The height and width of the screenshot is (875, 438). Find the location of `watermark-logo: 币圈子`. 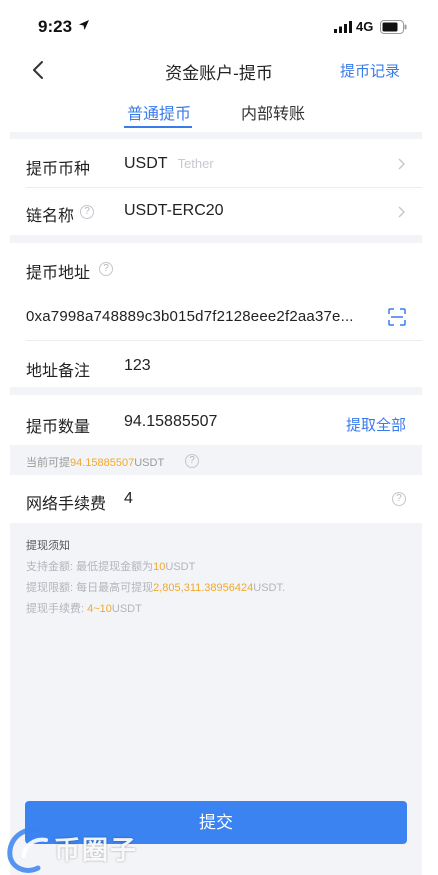

watermark-logo: 币圈子 is located at coordinates (77, 845).